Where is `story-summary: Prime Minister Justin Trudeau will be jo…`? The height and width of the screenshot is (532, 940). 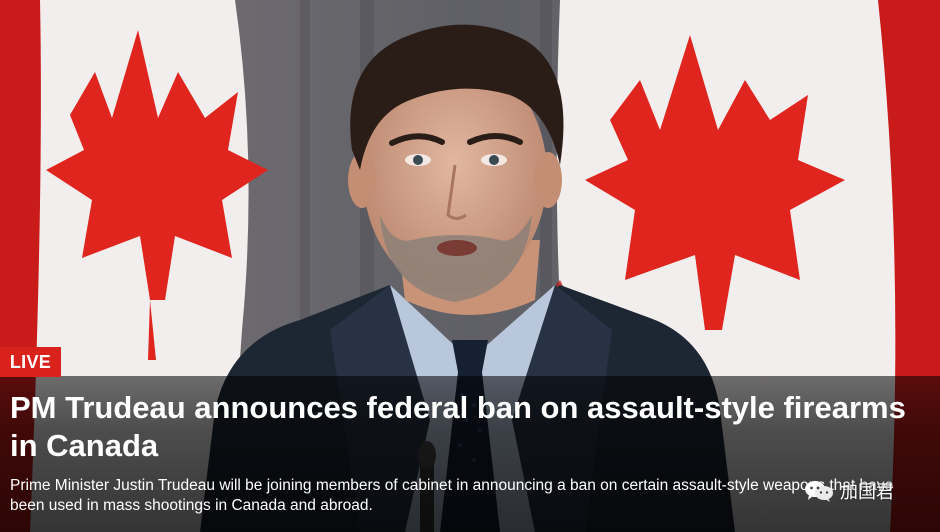 story-summary: Prime Minister Justin Trudeau will be jo… is located at coordinates (452, 495).